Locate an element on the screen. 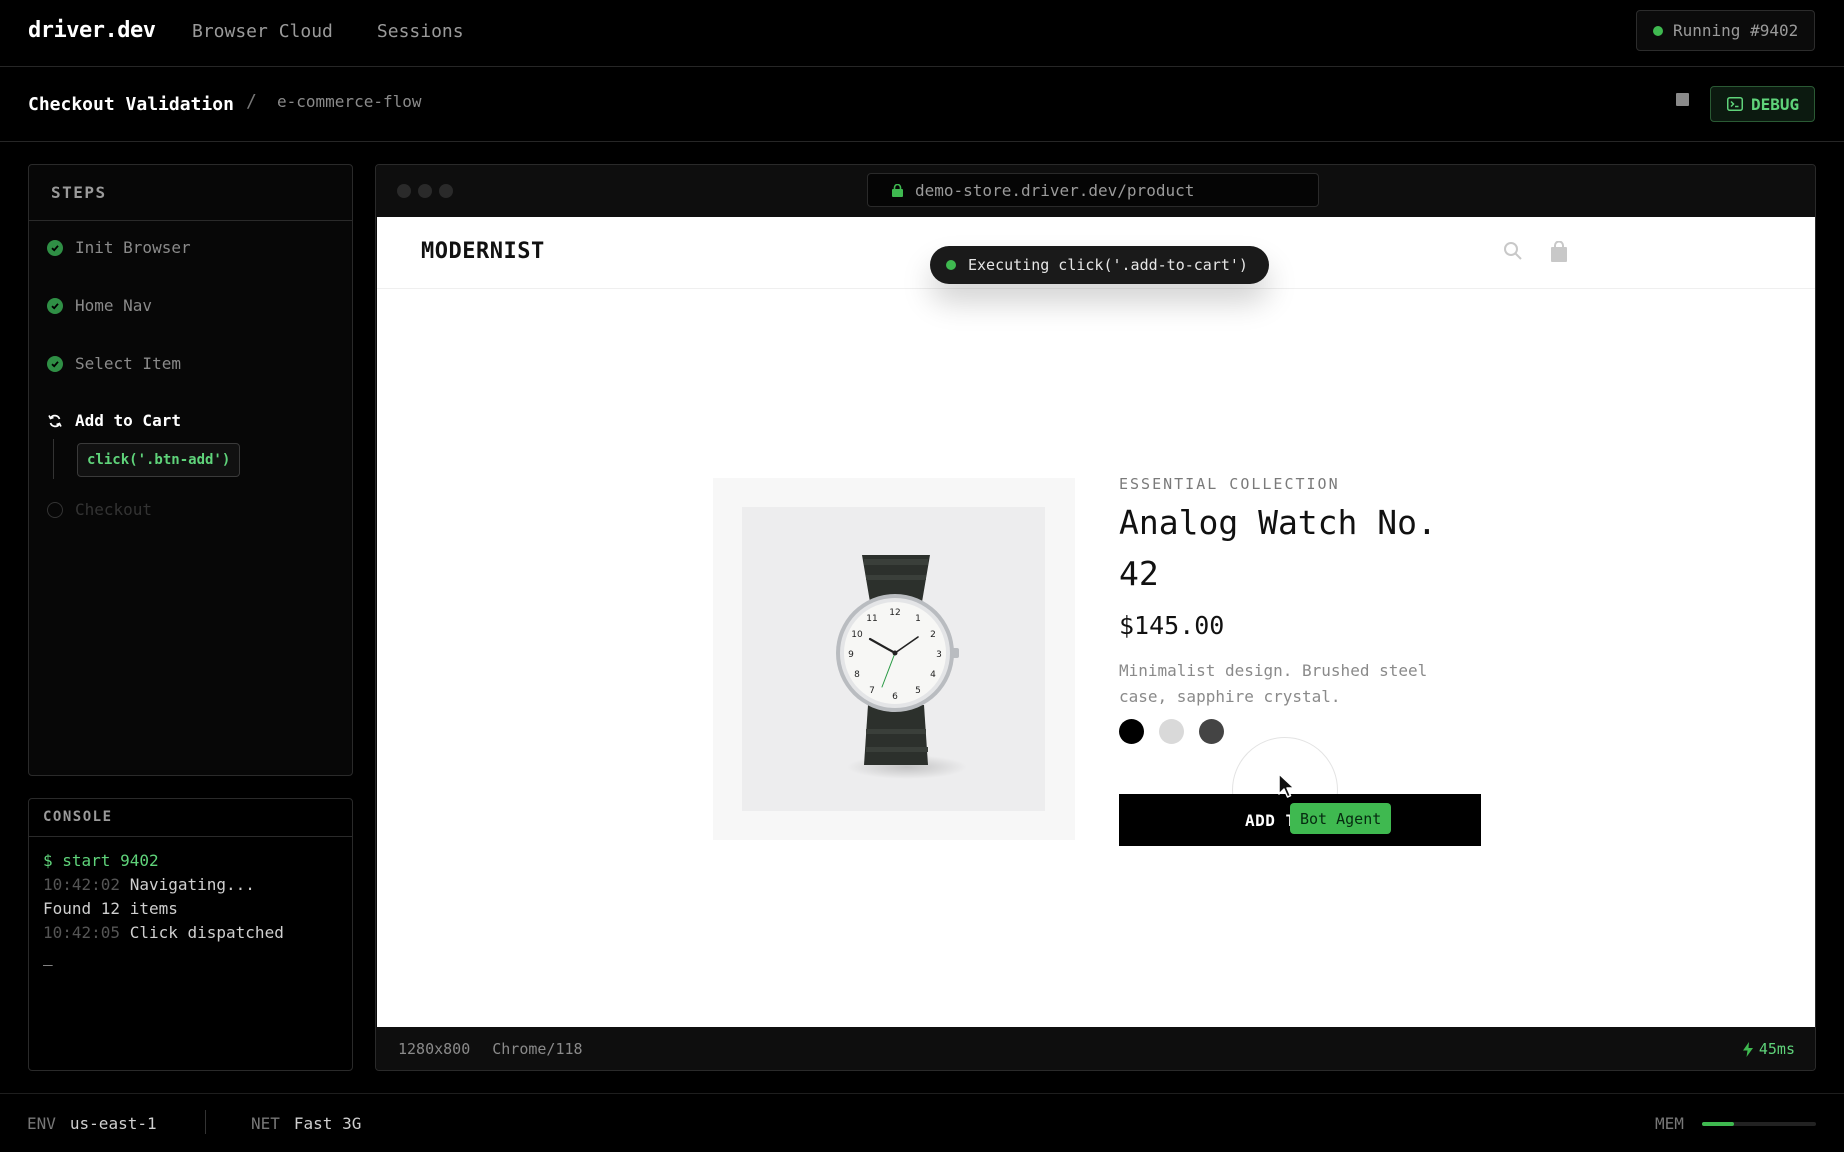  mem-label: MEM is located at coordinates (1669, 1123).